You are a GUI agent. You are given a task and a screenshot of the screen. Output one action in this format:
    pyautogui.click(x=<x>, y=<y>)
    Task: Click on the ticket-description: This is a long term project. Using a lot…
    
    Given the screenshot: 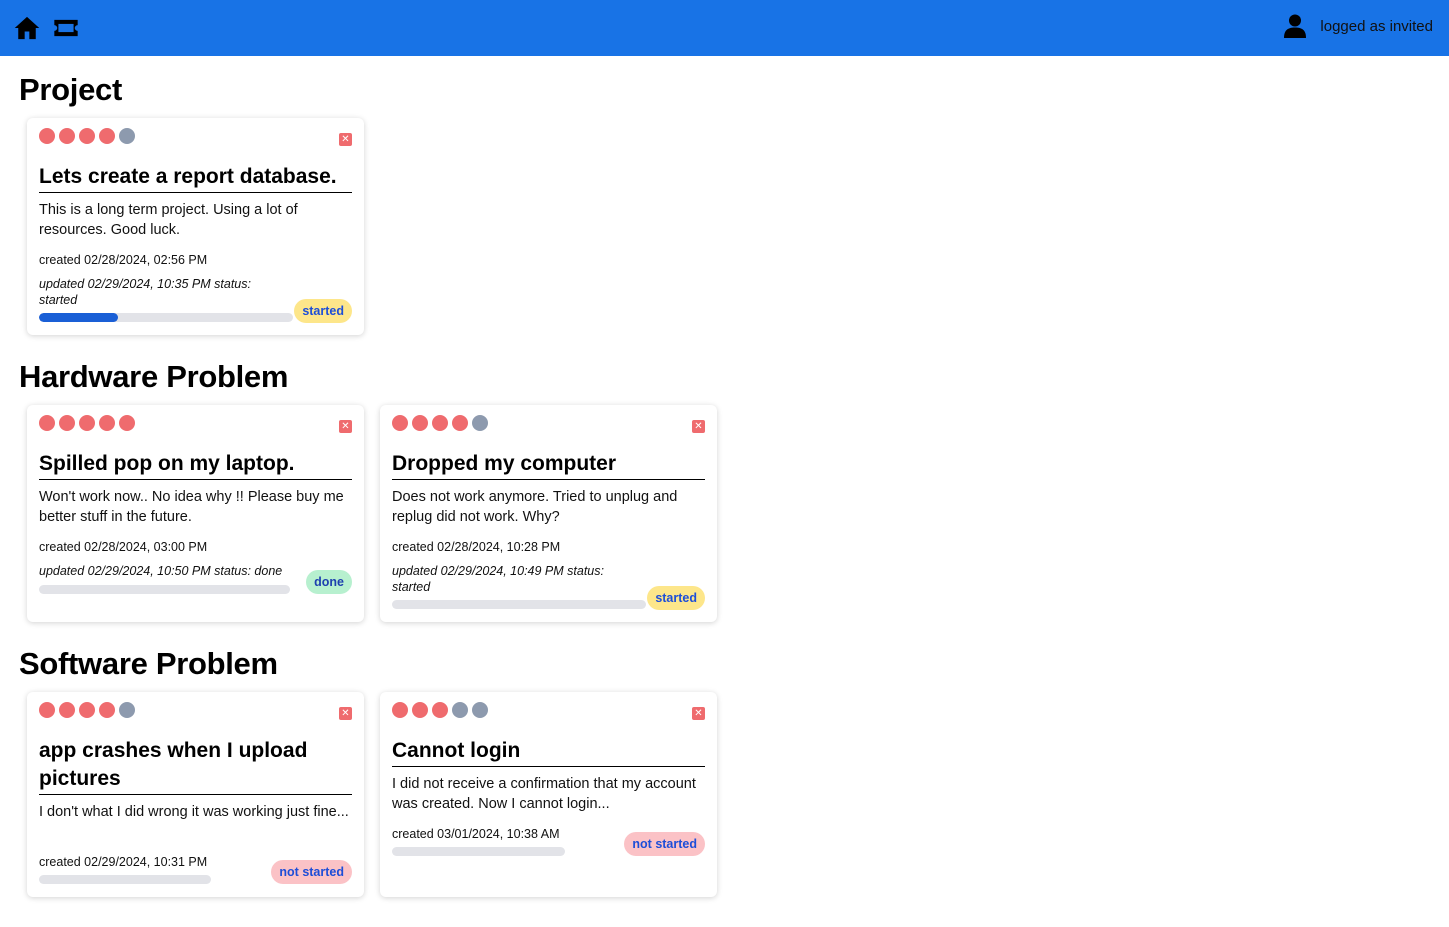 What is the action you would take?
    pyautogui.click(x=168, y=220)
    